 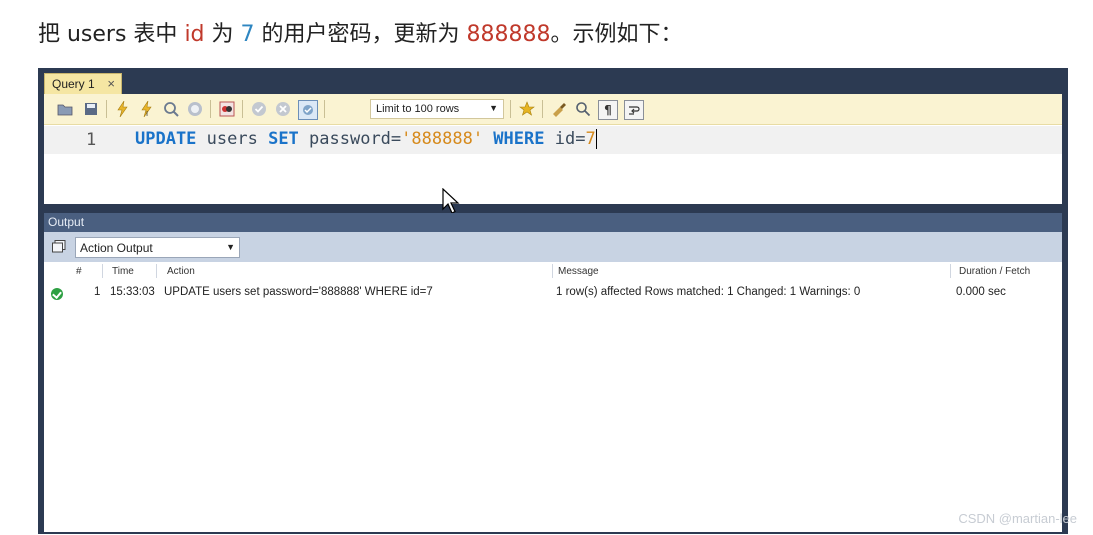 I want to click on output-type-select: Action Output ▼, so click(x=157, y=247).